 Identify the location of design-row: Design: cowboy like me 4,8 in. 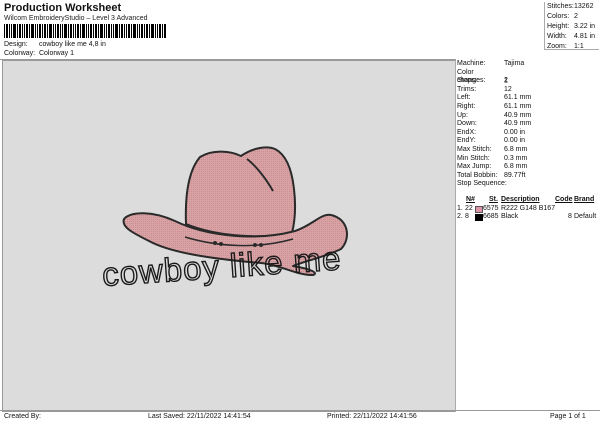
(55, 44).